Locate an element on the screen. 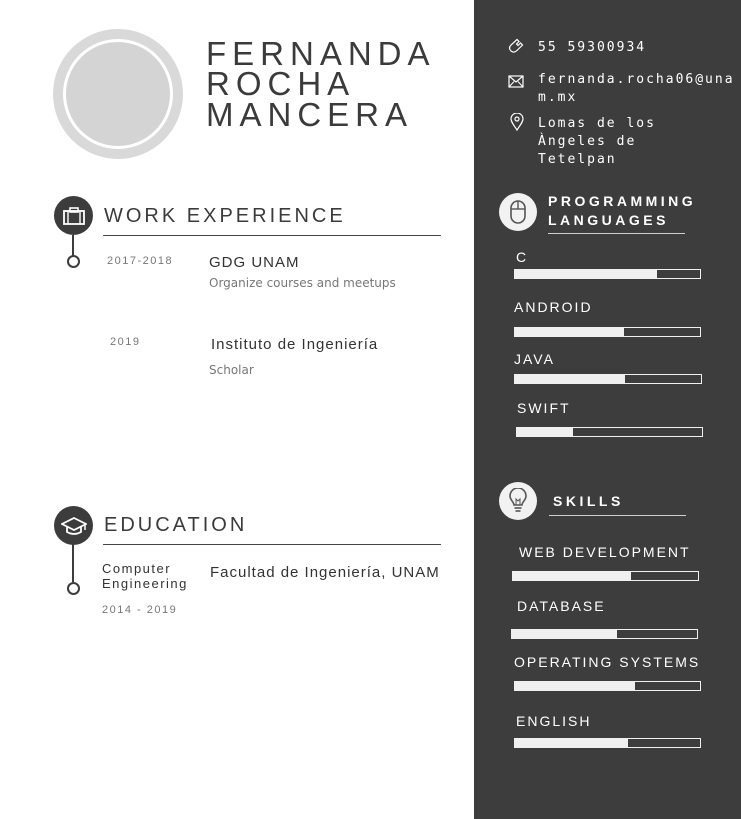  work-description: Scholar is located at coordinates (231, 370).